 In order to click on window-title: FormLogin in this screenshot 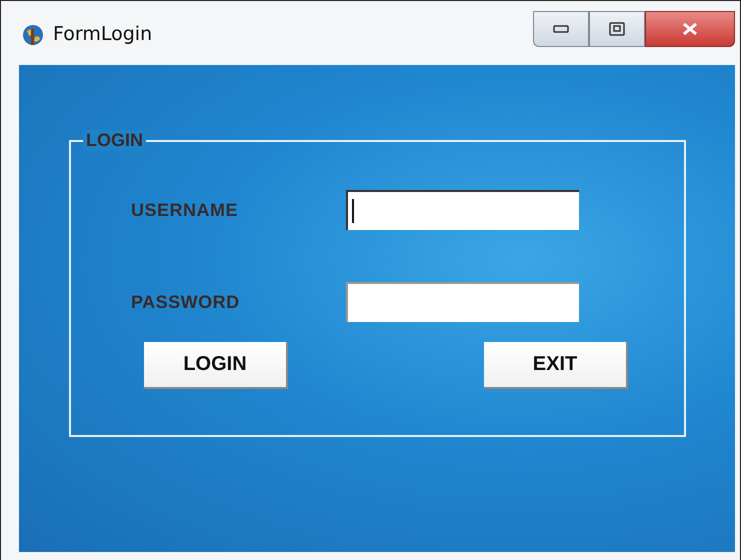, I will do `click(102, 34)`.